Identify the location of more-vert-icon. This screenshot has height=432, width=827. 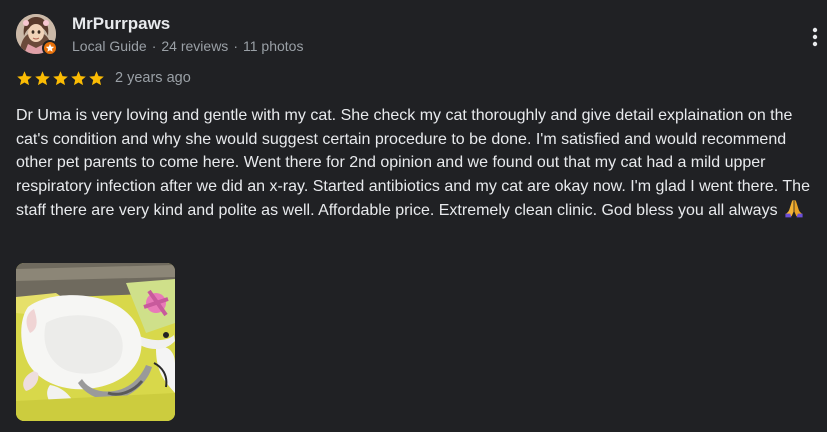
(815, 37).